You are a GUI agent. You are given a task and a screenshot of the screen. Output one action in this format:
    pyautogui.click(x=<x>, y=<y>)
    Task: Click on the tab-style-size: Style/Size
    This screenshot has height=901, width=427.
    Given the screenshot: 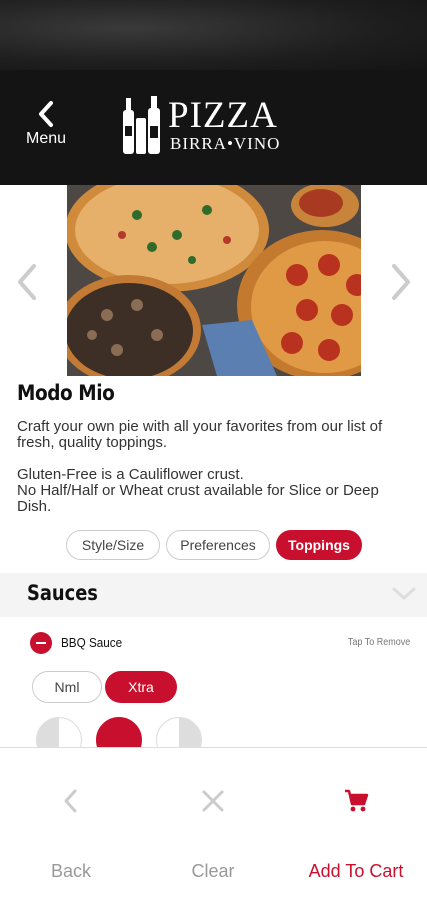 What is the action you would take?
    pyautogui.click(x=113, y=545)
    